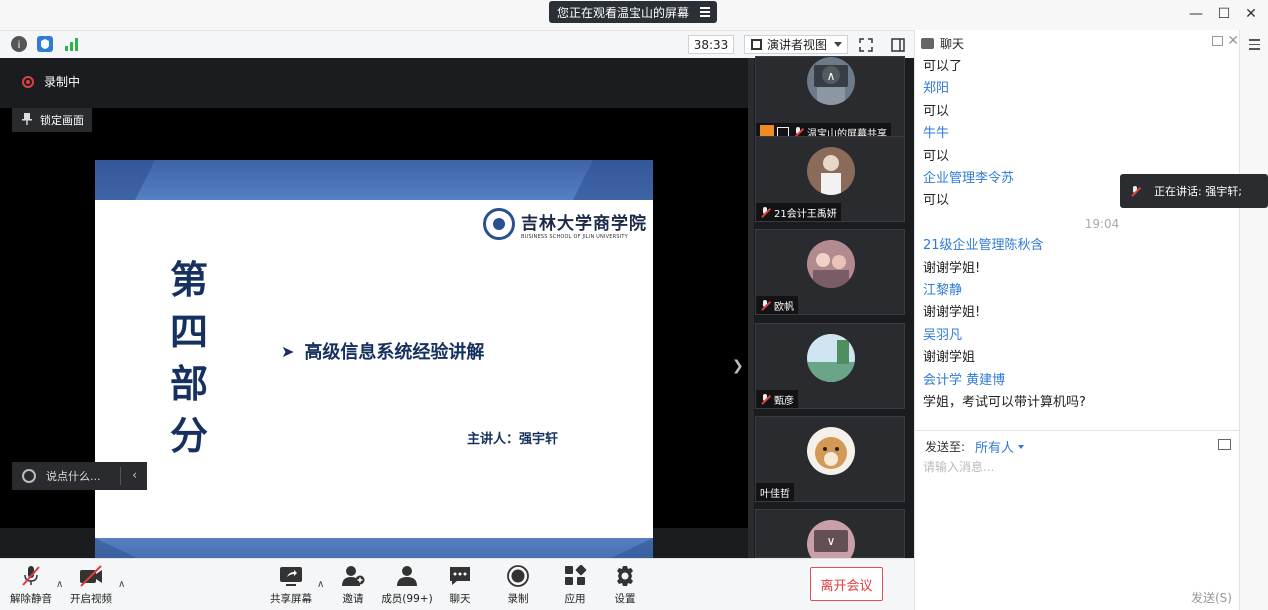 The image size is (1268, 610). Describe the element at coordinates (625, 576) in the screenshot. I see `gear-icon` at that location.